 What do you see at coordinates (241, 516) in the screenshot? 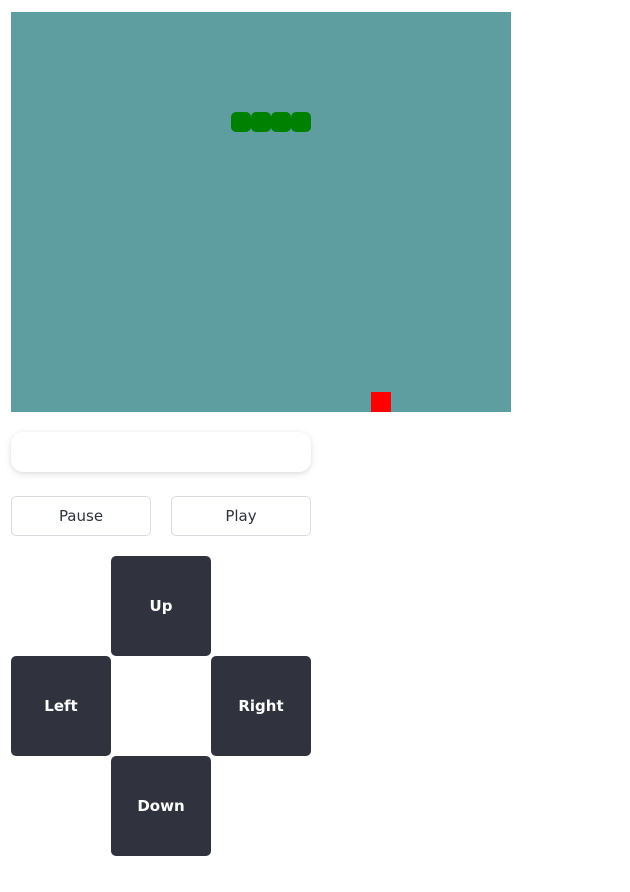
I see `play-button: Play` at bounding box center [241, 516].